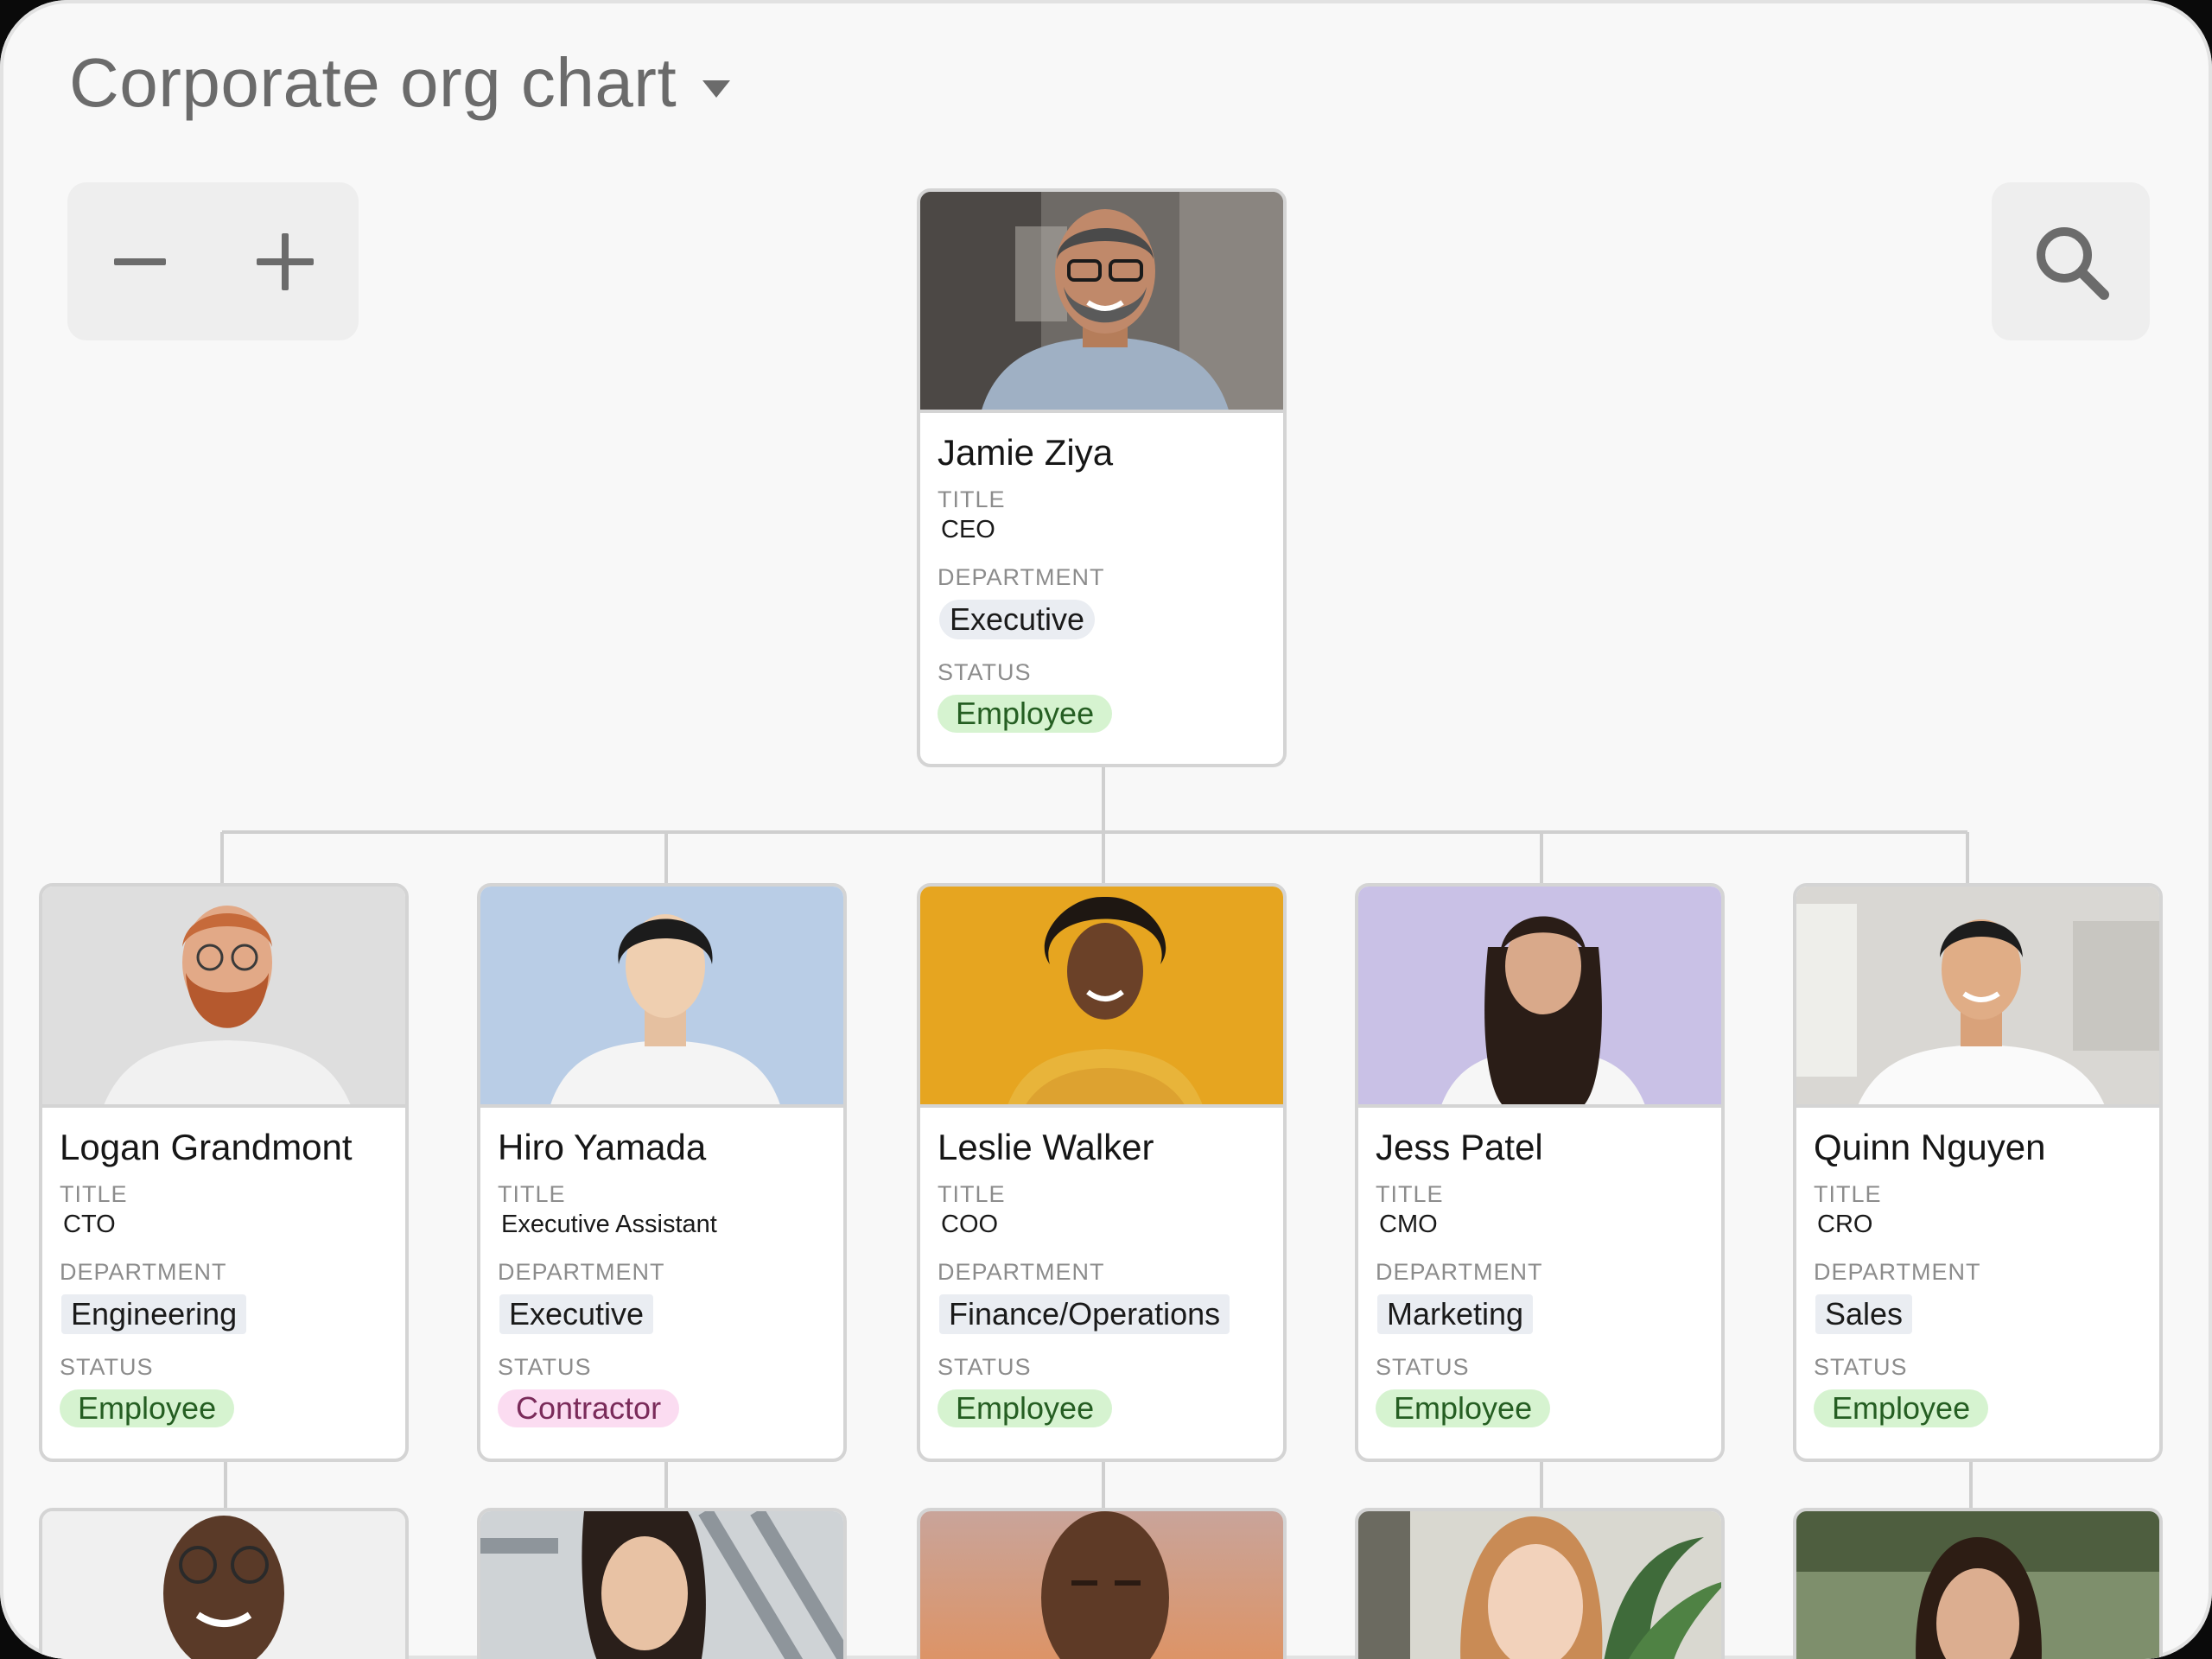  What do you see at coordinates (662, 1147) in the screenshot?
I see `employee-name: Hiro Yamada` at bounding box center [662, 1147].